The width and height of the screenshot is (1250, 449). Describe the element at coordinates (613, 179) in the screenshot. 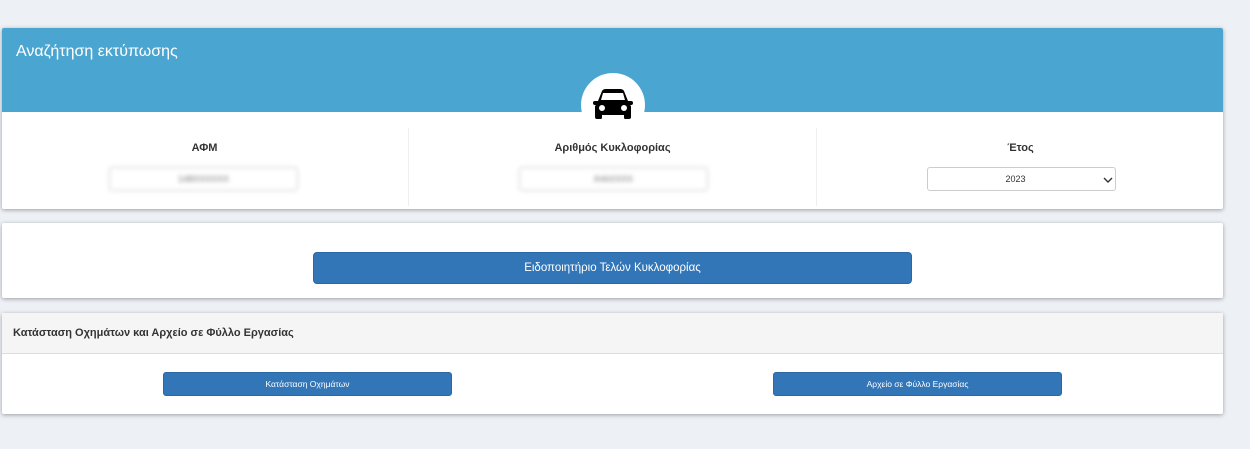

I see `plate-input` at that location.